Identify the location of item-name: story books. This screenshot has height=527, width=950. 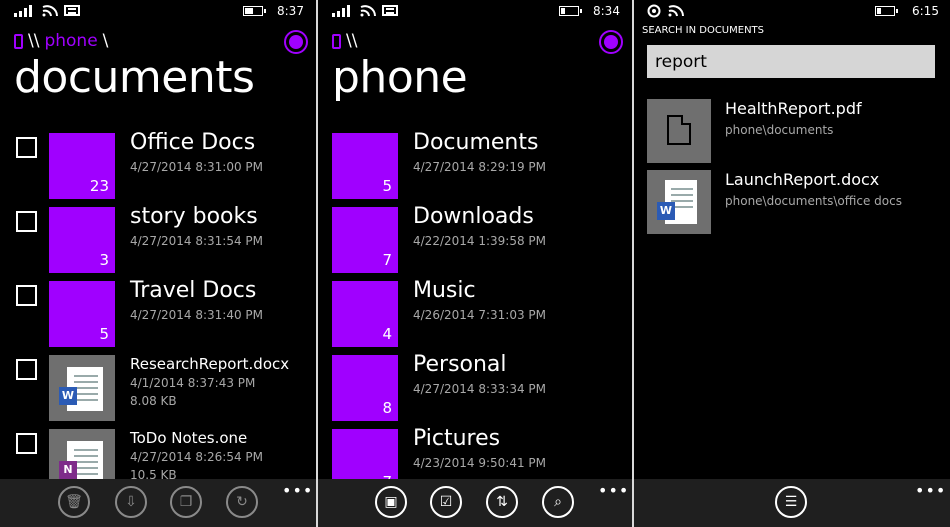
(194, 216).